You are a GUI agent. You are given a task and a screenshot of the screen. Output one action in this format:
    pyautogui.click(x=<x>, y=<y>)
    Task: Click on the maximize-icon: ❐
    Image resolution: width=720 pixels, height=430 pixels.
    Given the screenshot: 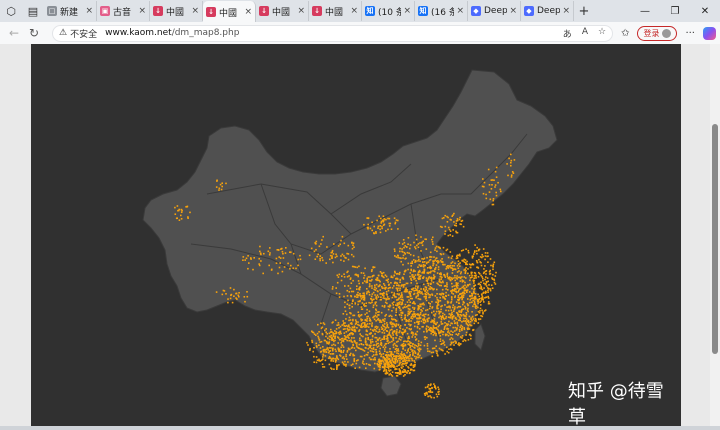 What is the action you would take?
    pyautogui.click(x=675, y=11)
    